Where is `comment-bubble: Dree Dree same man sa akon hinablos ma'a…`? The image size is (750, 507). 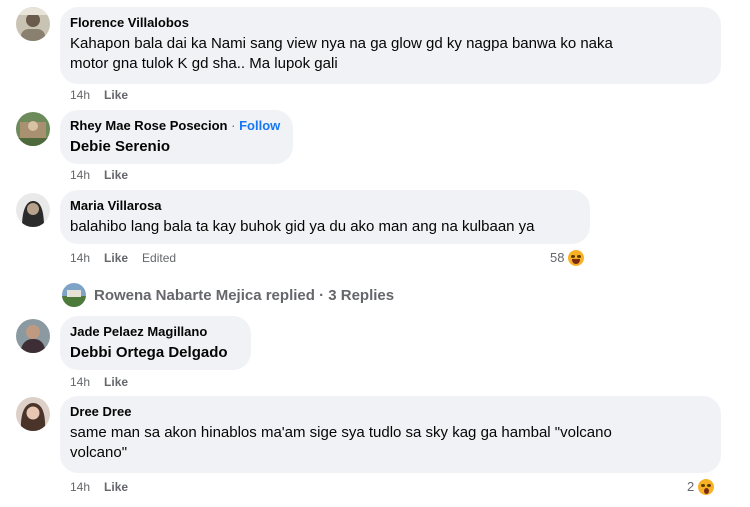 comment-bubble: Dree Dree same man sa akon hinablos ma'a… is located at coordinates (390, 434).